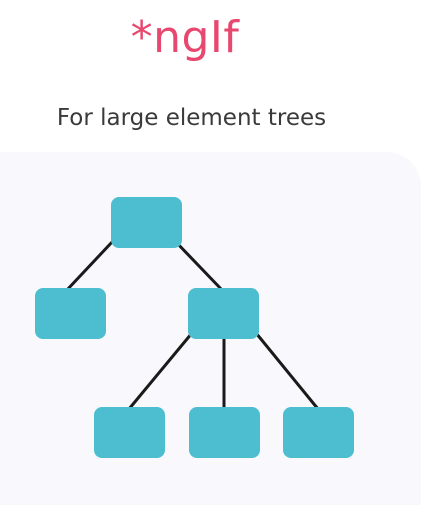  Describe the element at coordinates (89, 266) in the screenshot. I see `tree-edge-root-to-left-child` at that location.